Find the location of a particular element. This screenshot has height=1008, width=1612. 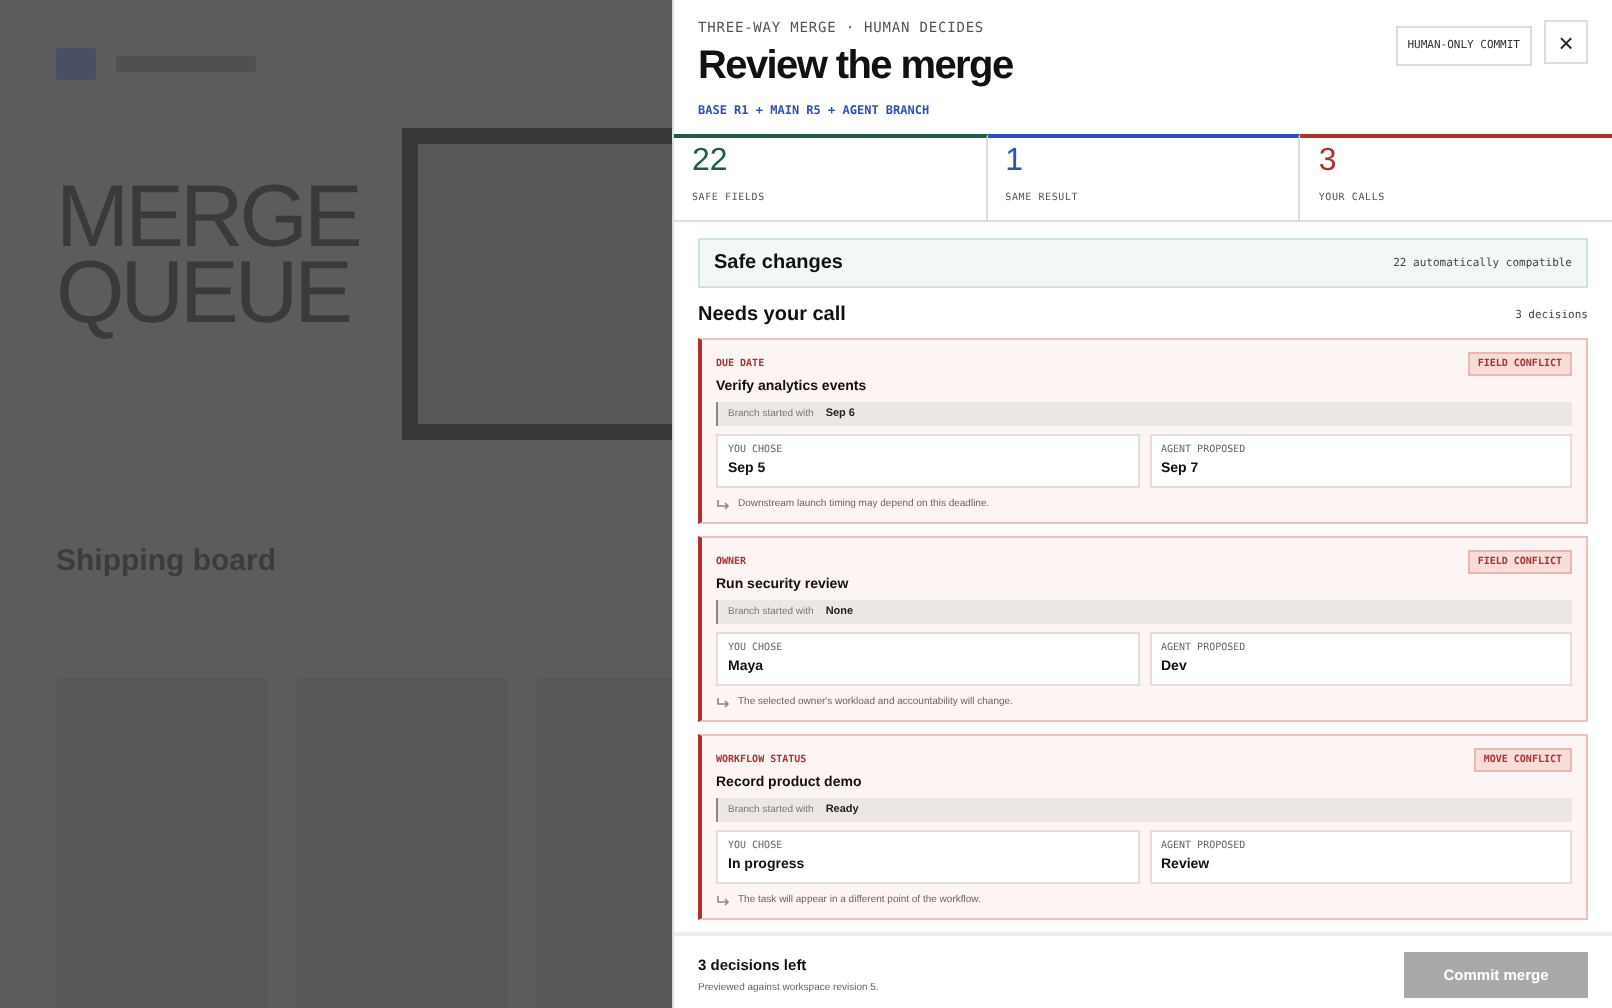

section-title: Needs your call is located at coordinates (772, 315).